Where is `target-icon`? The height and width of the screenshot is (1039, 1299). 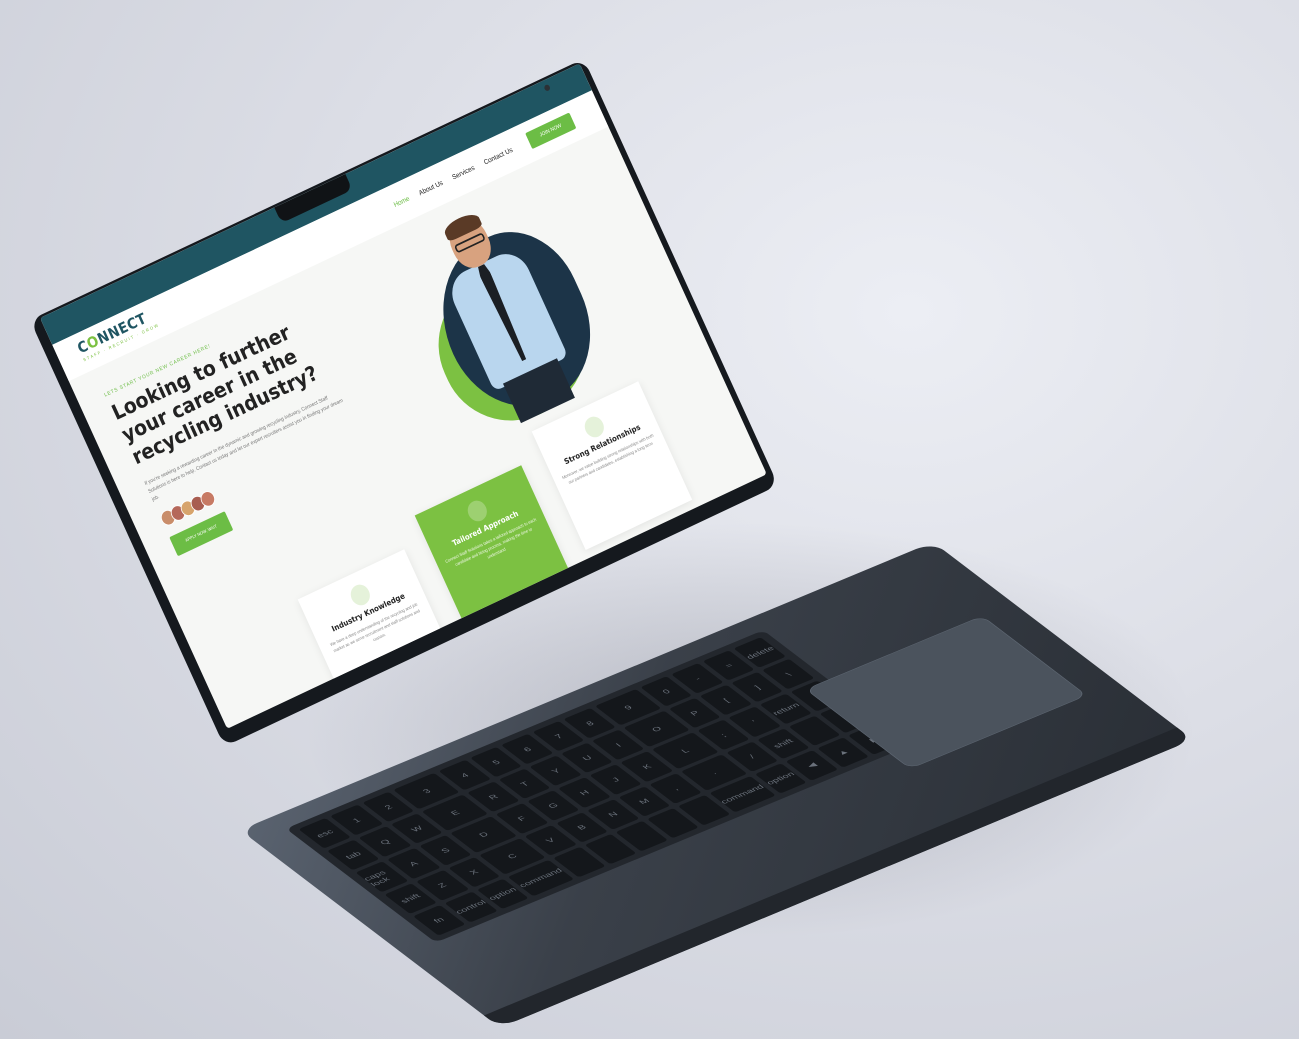 target-icon is located at coordinates (477, 511).